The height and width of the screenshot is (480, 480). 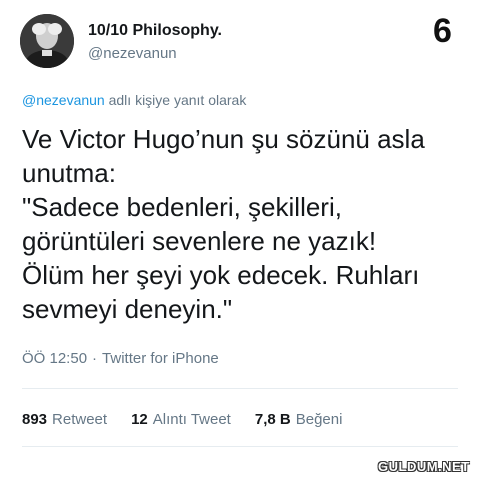 What do you see at coordinates (221, 275) in the screenshot?
I see `tweet-line: Ölüm her şeyi yok edecek. Ruhları` at bounding box center [221, 275].